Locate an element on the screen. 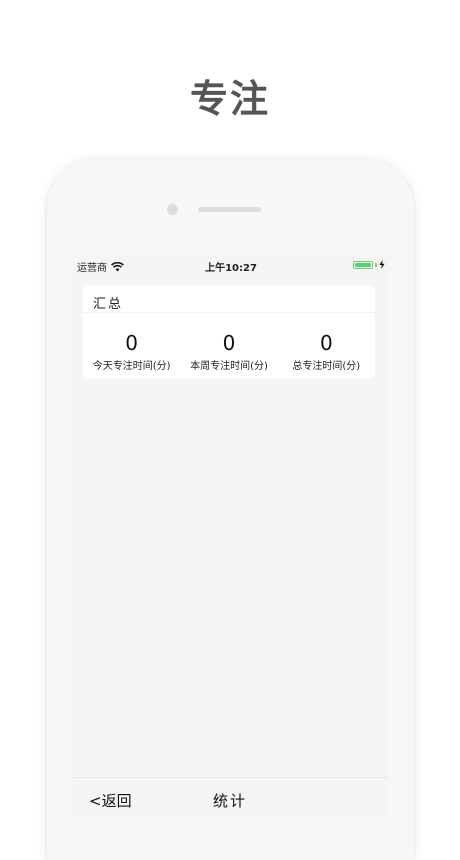  stat-total: 0 总专注时间(分) is located at coordinates (326, 351).